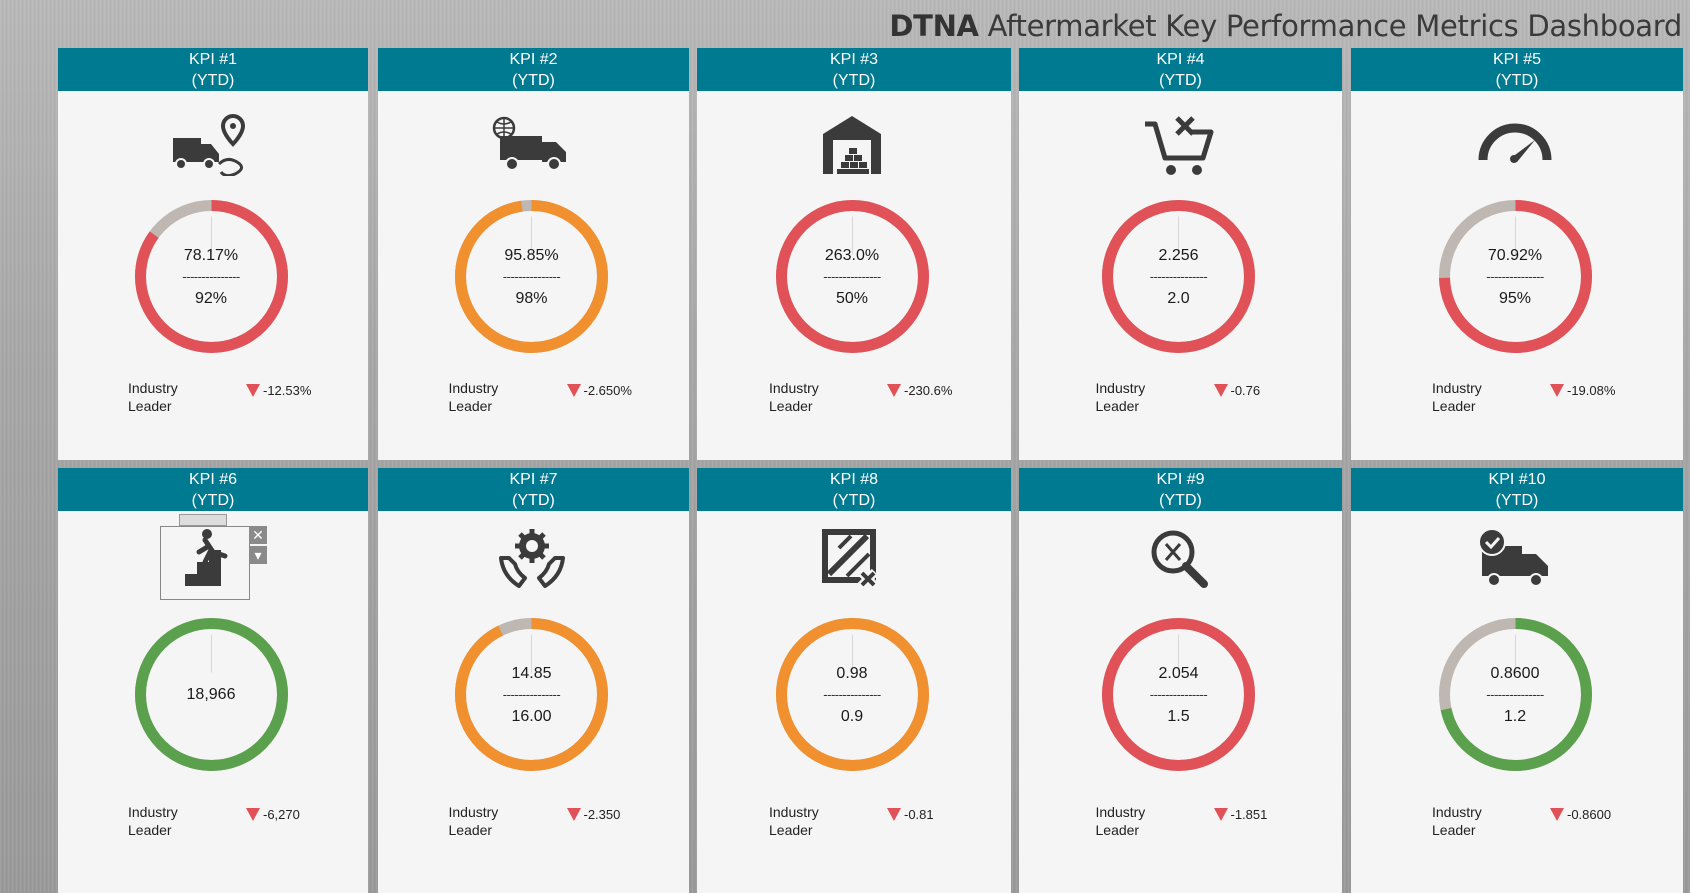 This screenshot has width=1690, height=893. Describe the element at coordinates (1249, 814) in the screenshot. I see `kpi-delta-value: -1.851` at that location.